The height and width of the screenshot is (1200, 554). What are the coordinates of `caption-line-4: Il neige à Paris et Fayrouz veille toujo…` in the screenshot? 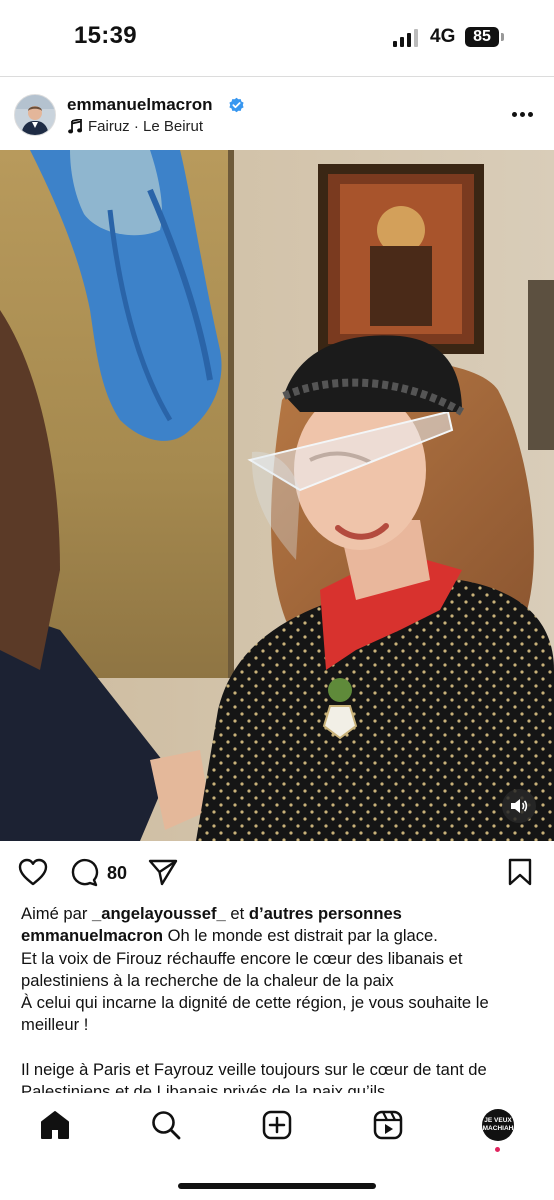 It's located at (254, 1077).